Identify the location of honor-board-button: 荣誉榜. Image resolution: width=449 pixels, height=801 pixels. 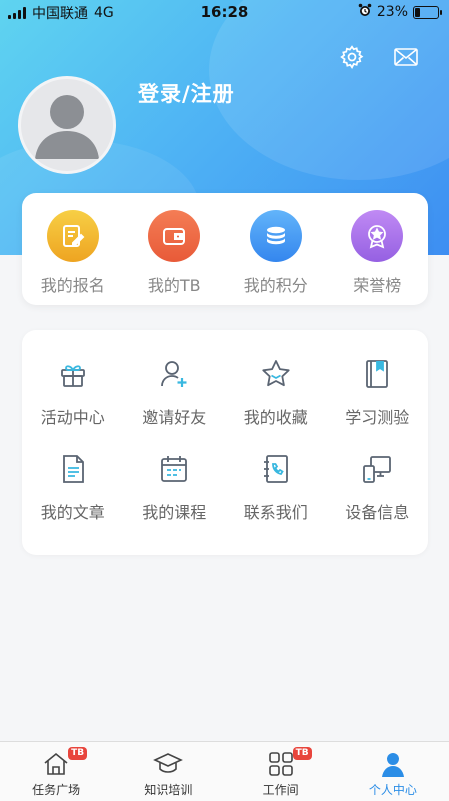
(378, 249).